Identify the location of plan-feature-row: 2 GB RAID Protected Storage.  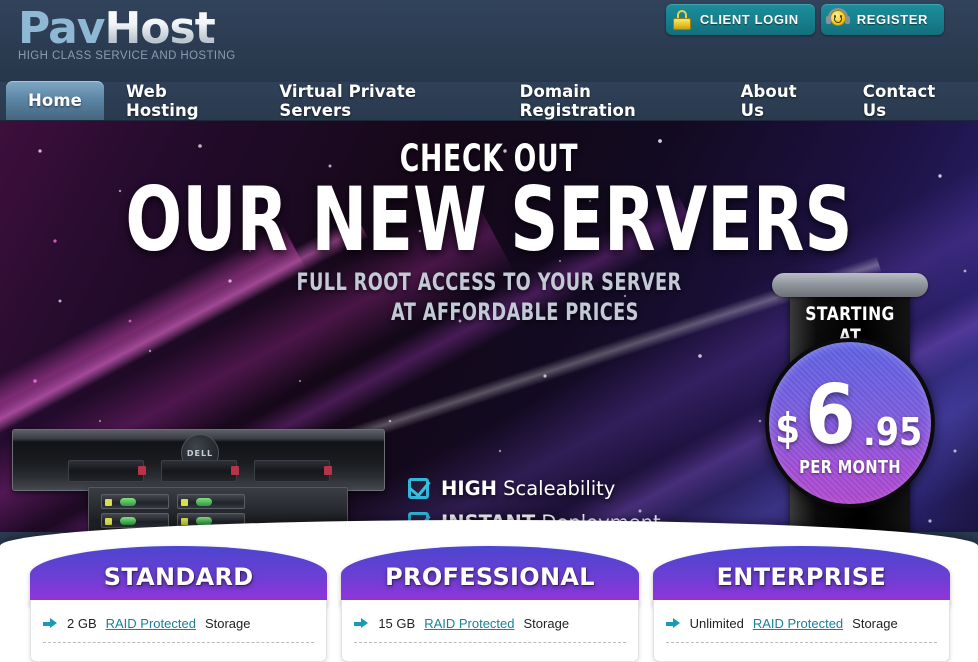
(178, 623).